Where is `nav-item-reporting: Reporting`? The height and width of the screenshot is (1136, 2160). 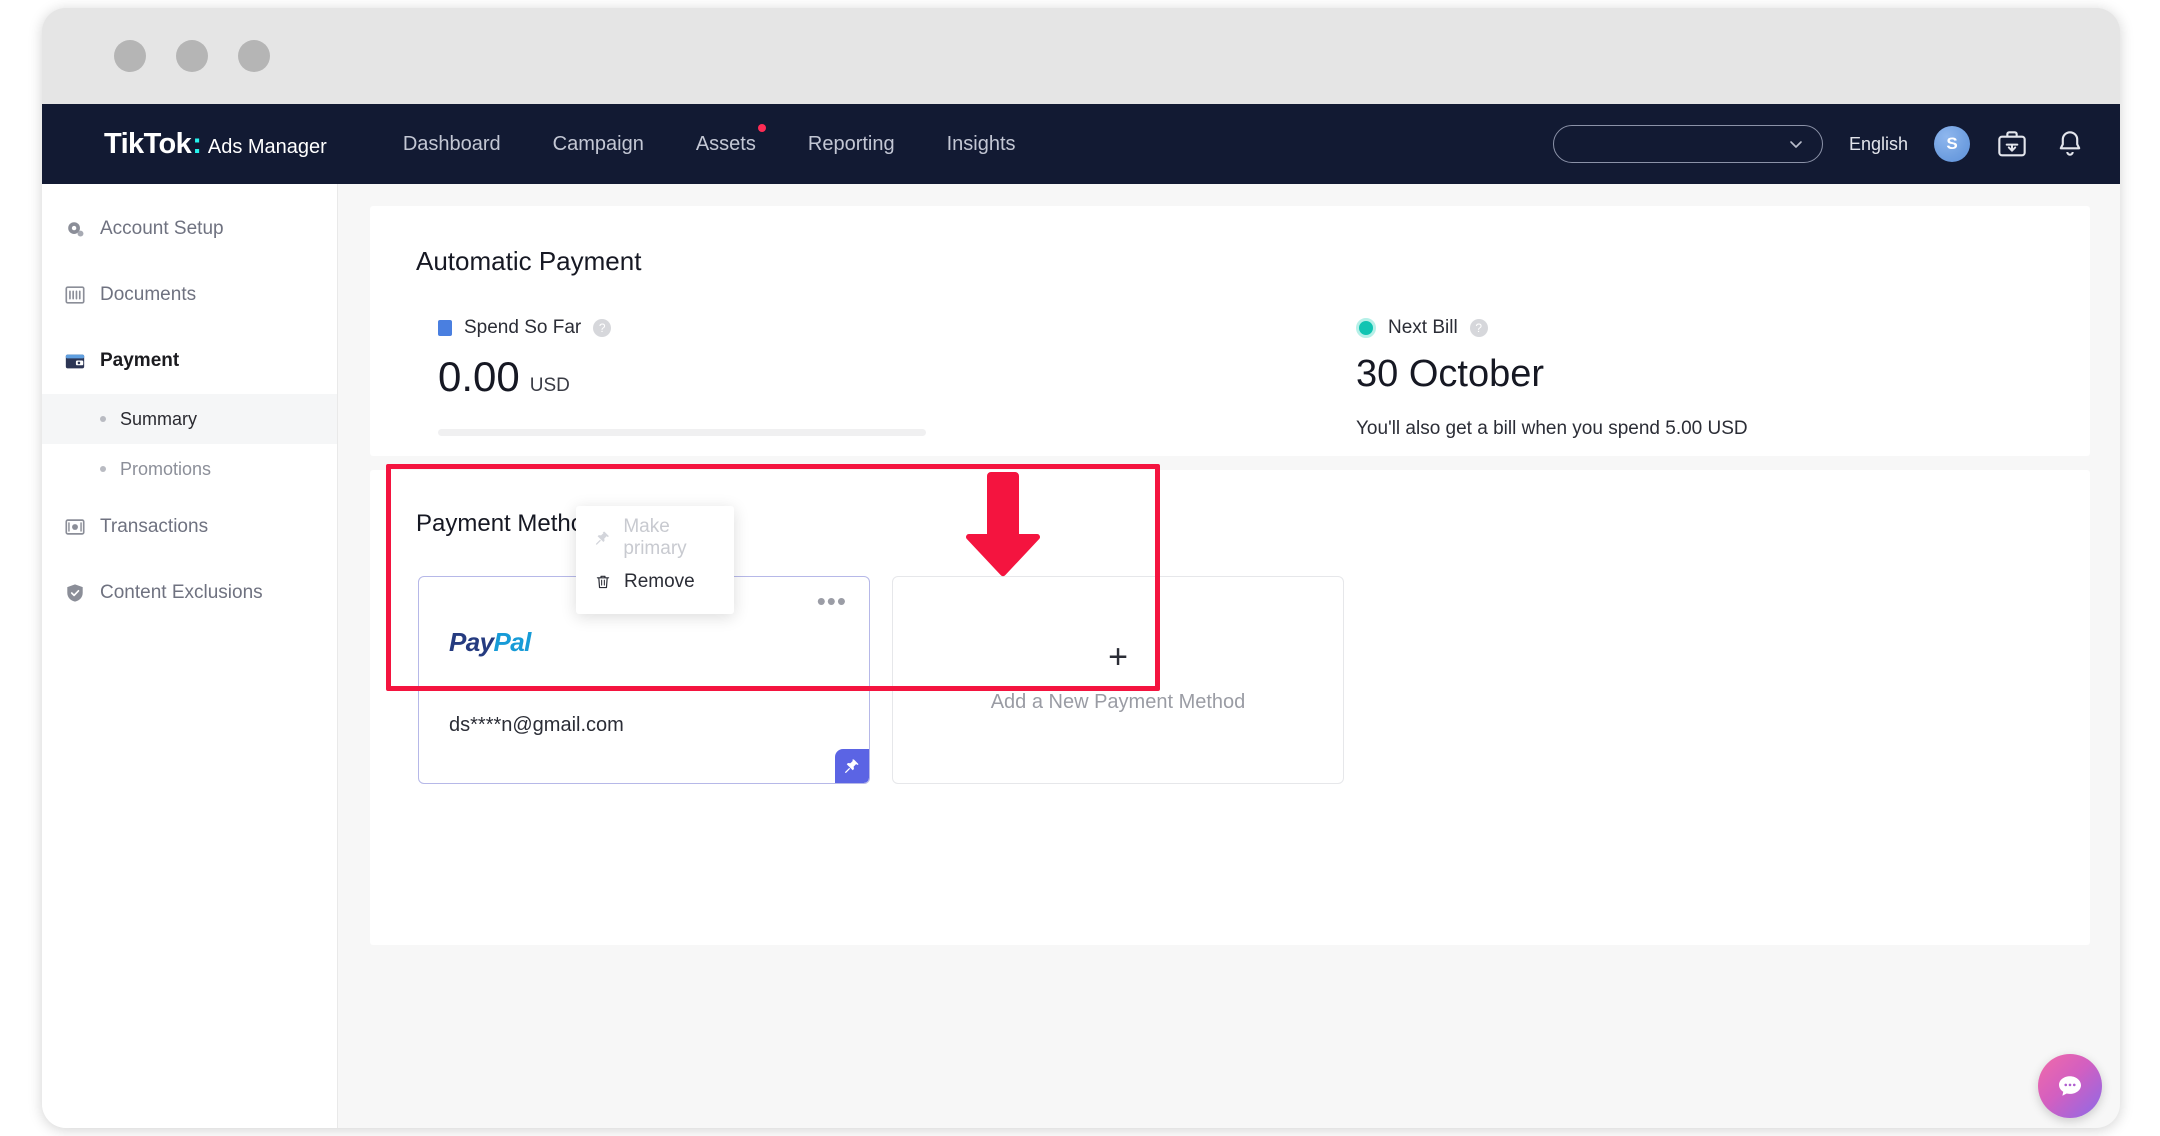
nav-item-reporting: Reporting is located at coordinates (851, 144).